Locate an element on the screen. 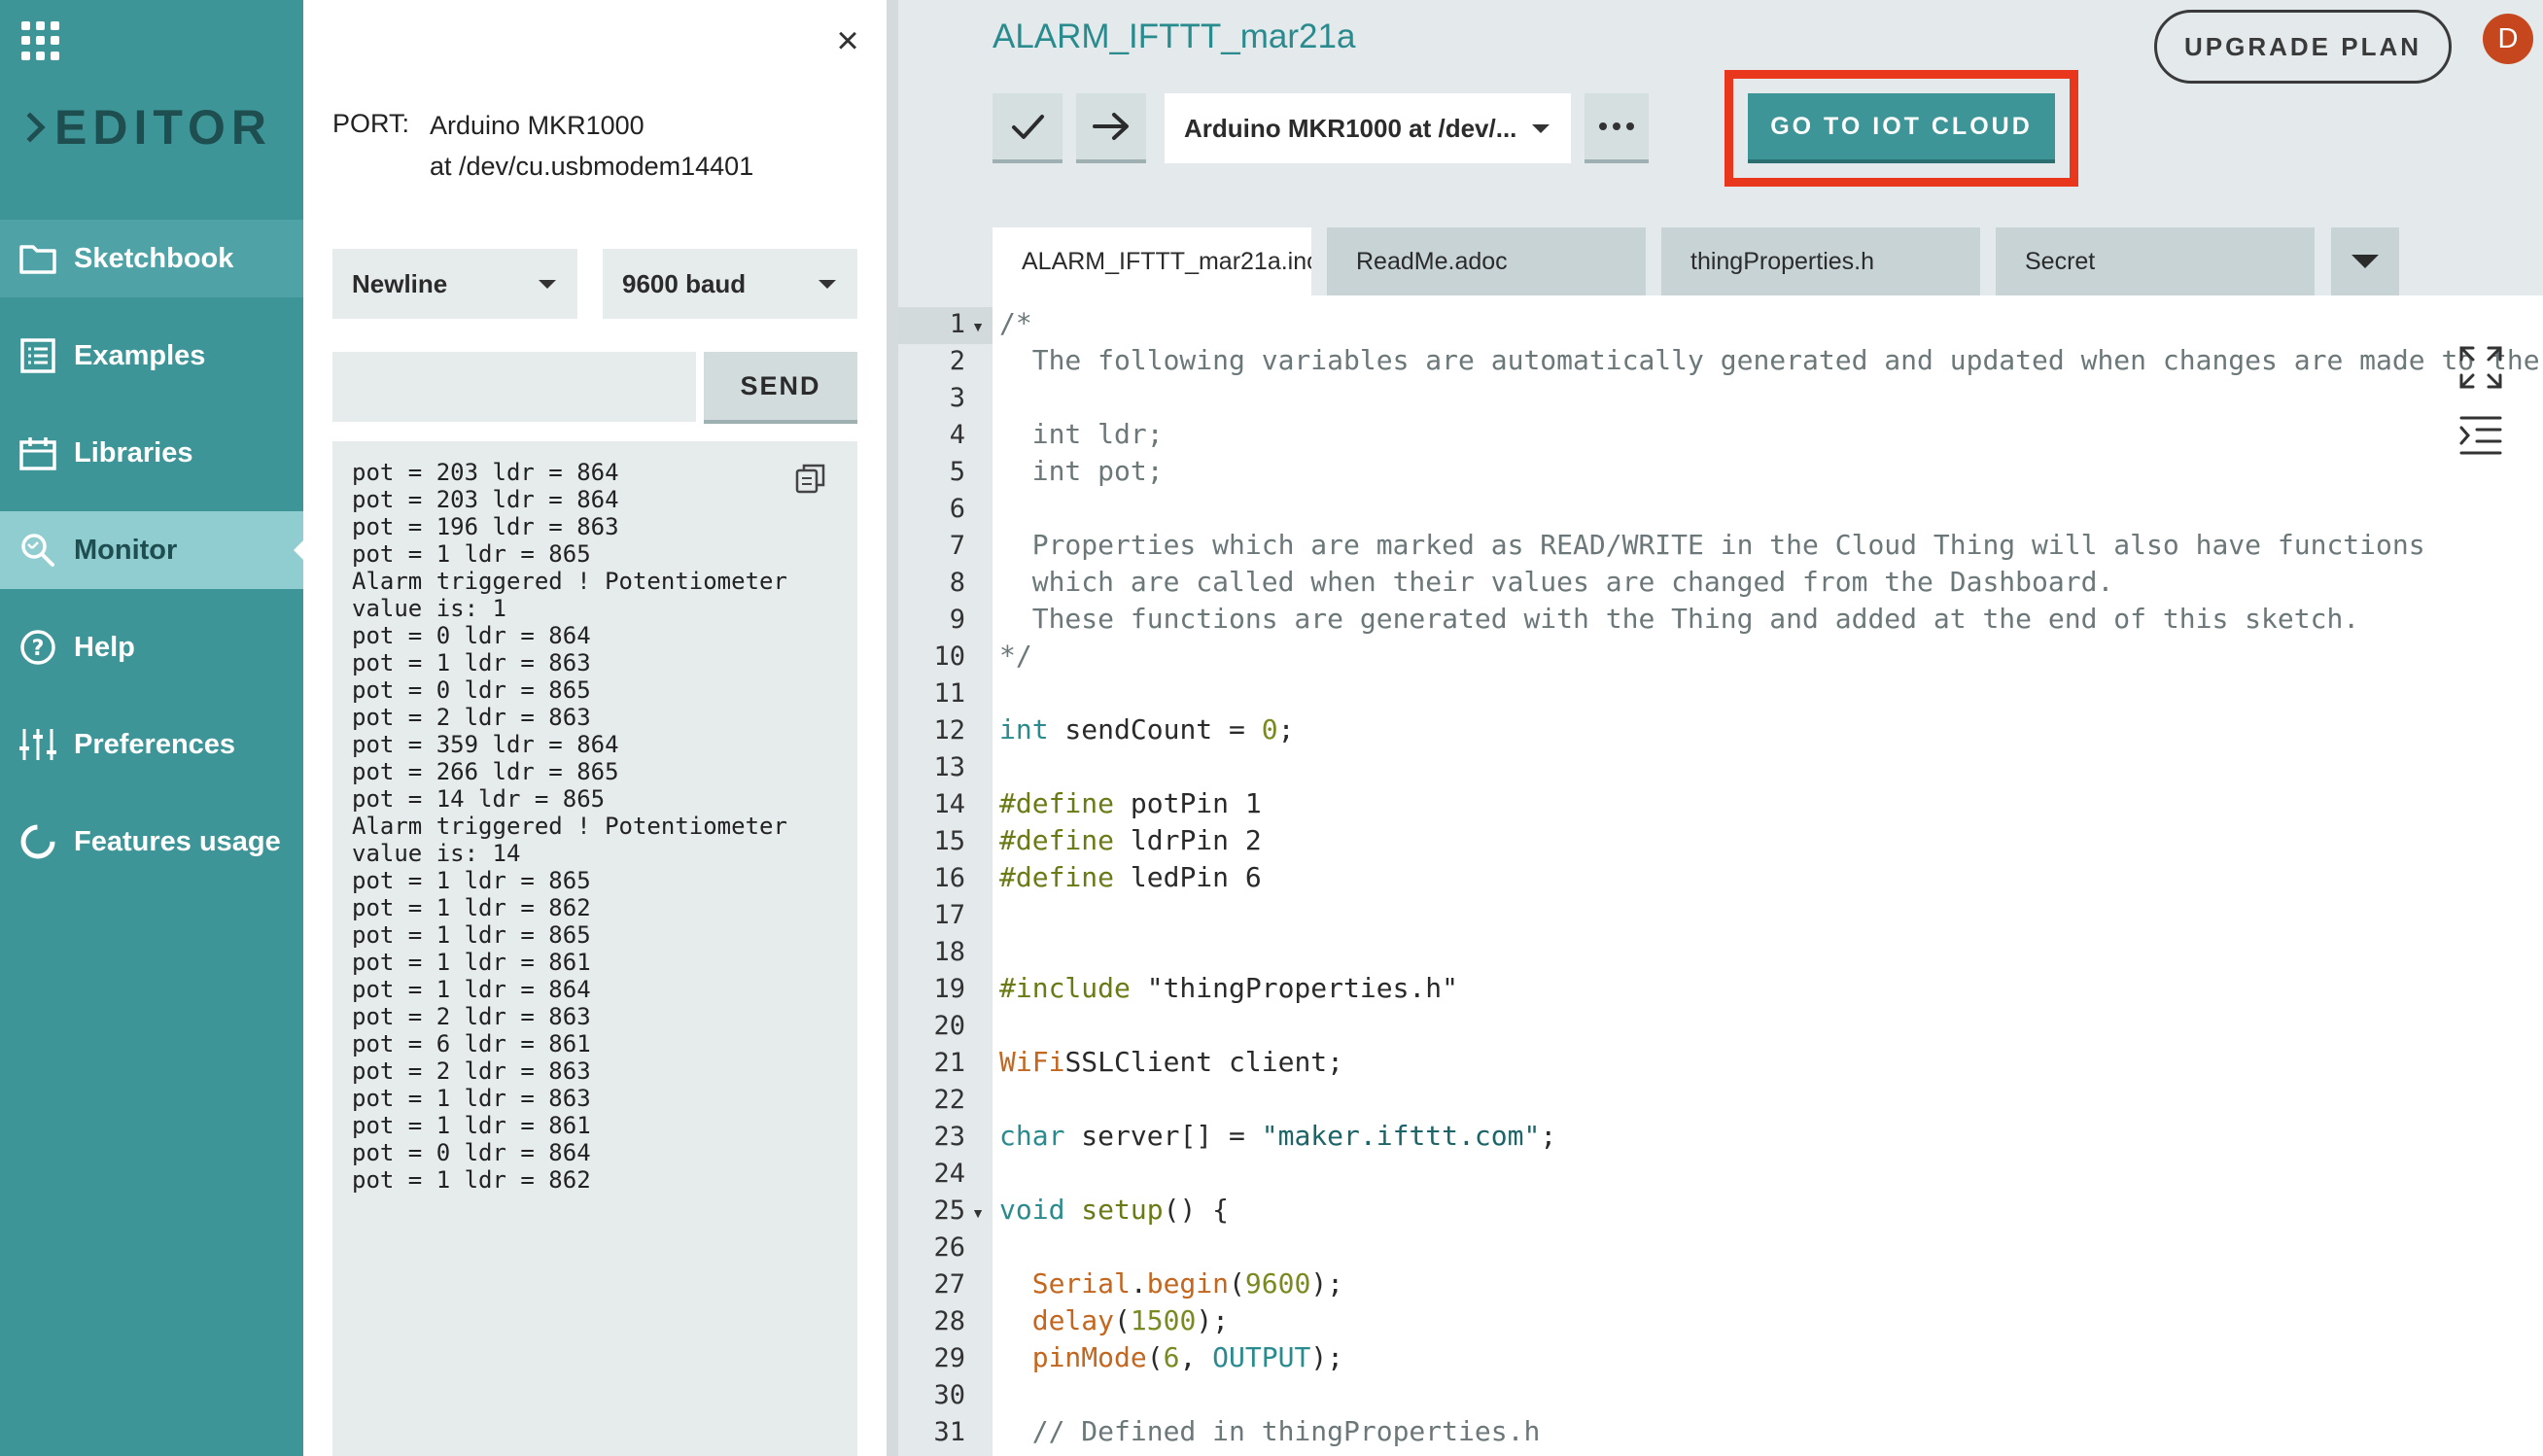 The height and width of the screenshot is (1456, 2543). line-number: 3 is located at coordinates (957, 398).